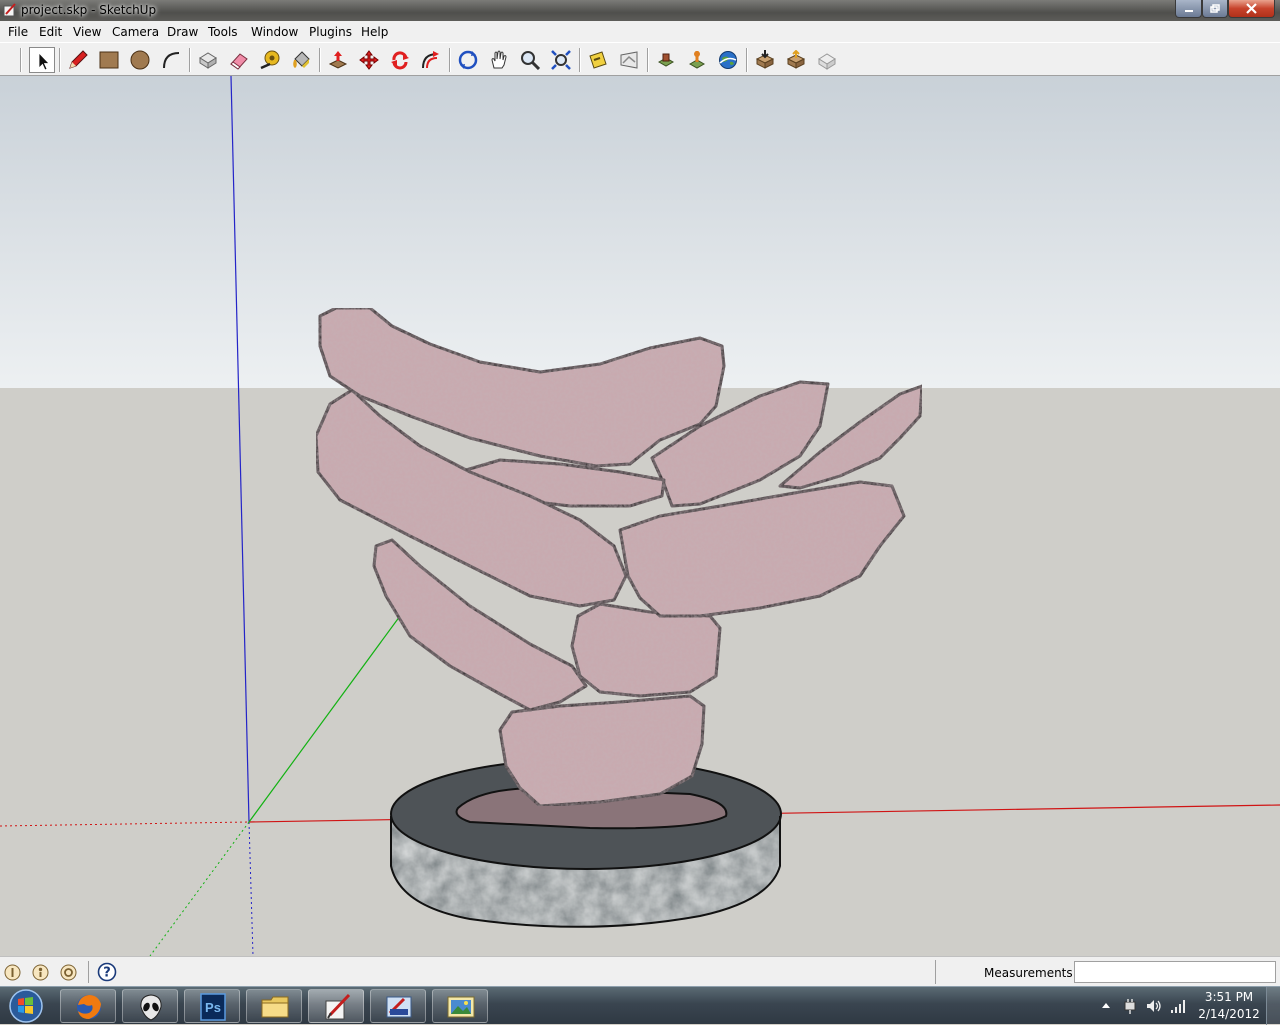 The height and width of the screenshot is (1025, 1280). What do you see at coordinates (18, 32) in the screenshot?
I see `menu-file: File` at bounding box center [18, 32].